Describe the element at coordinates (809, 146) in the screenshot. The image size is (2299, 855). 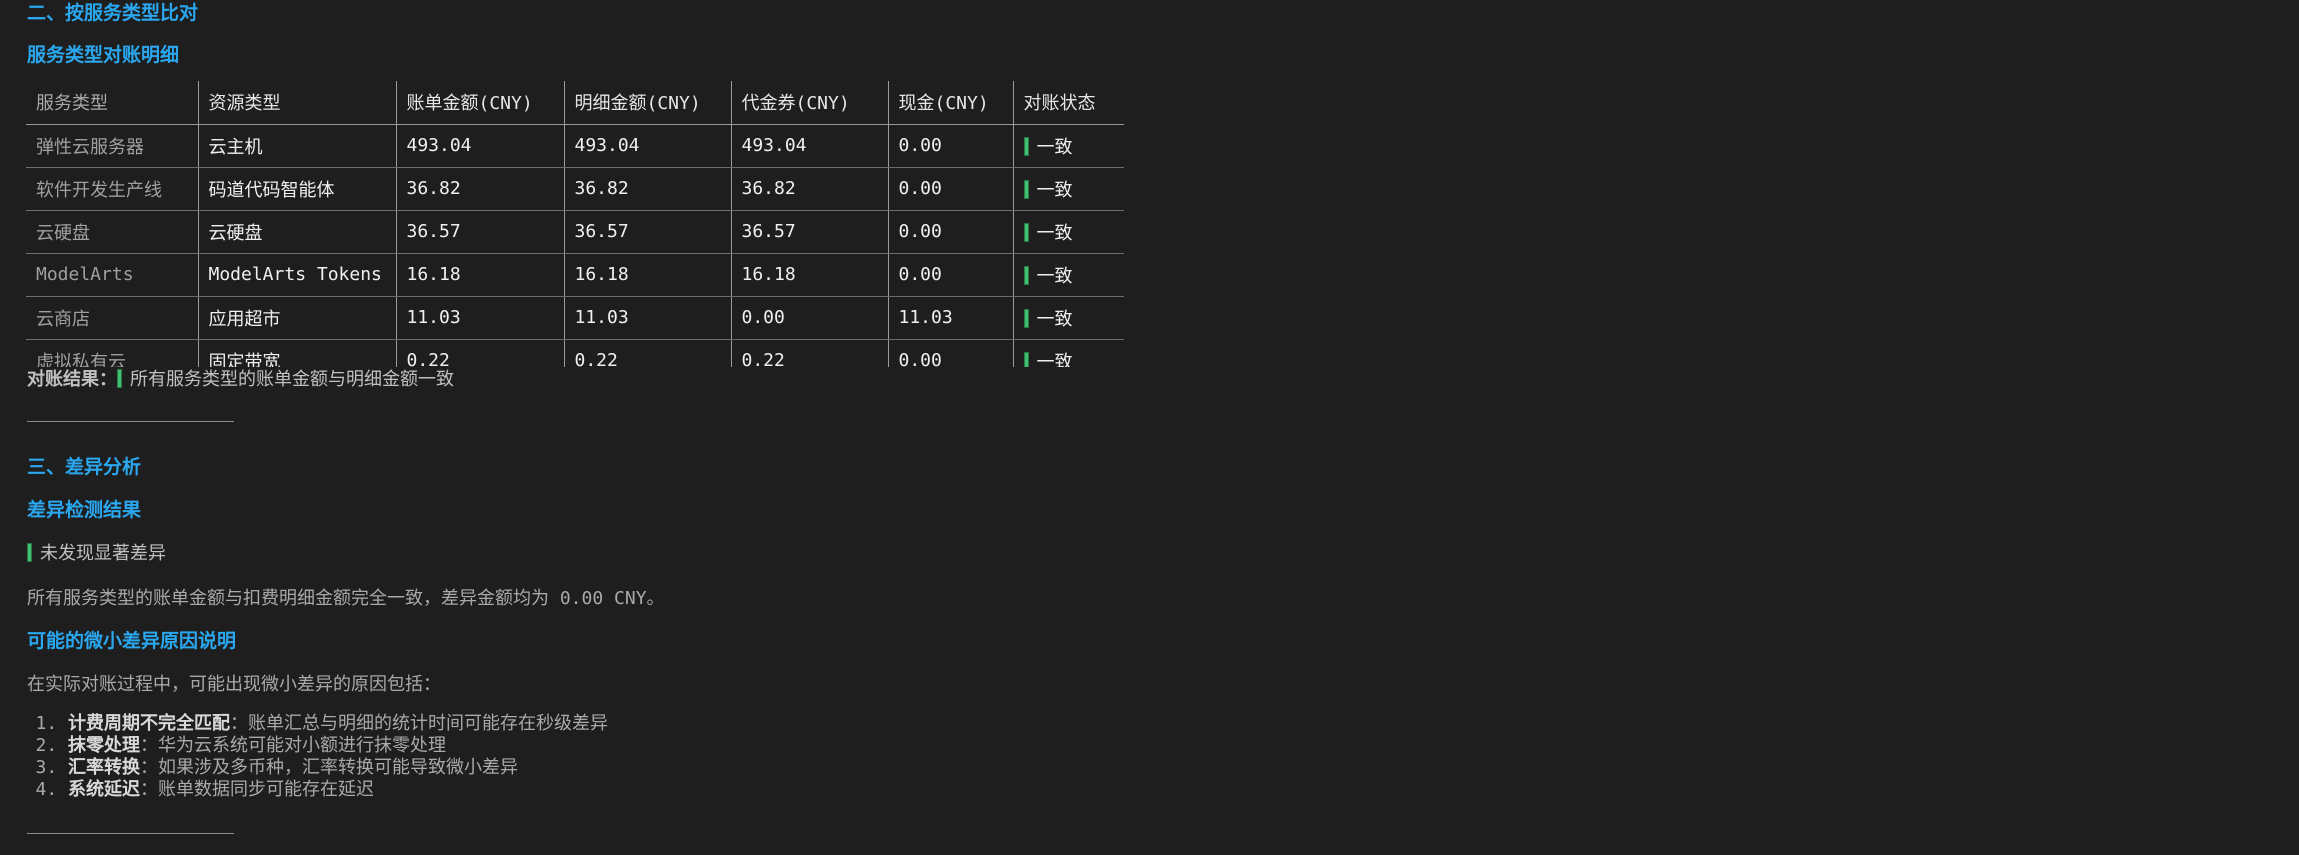
I see `cell-voucher: 493.04` at that location.